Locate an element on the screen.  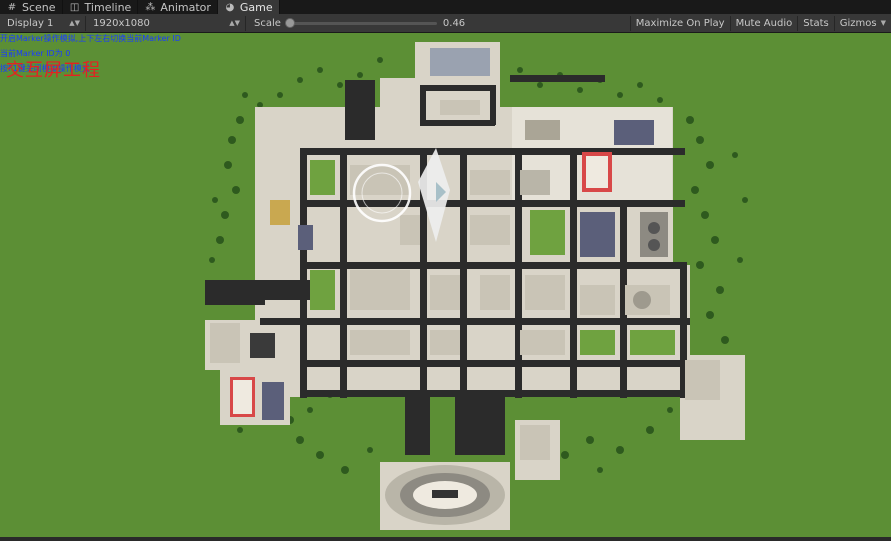
mute-audio-button: Mute Audio is located at coordinates (763, 23).